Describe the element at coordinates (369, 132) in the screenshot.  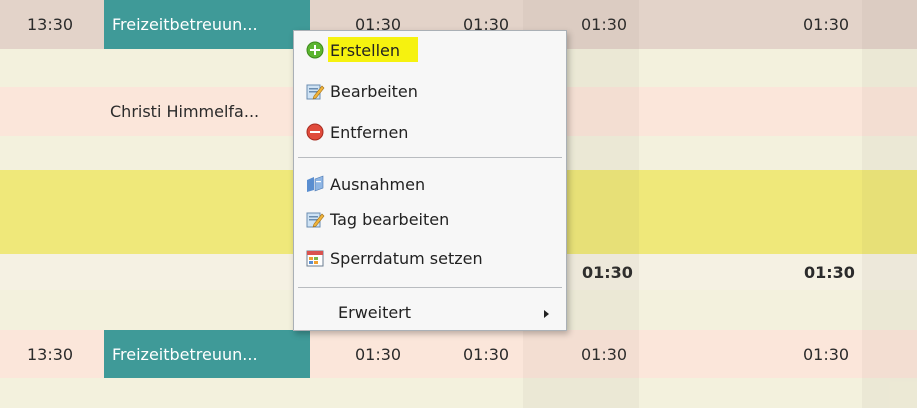
I see `menu-item-label: Entfernen` at that location.